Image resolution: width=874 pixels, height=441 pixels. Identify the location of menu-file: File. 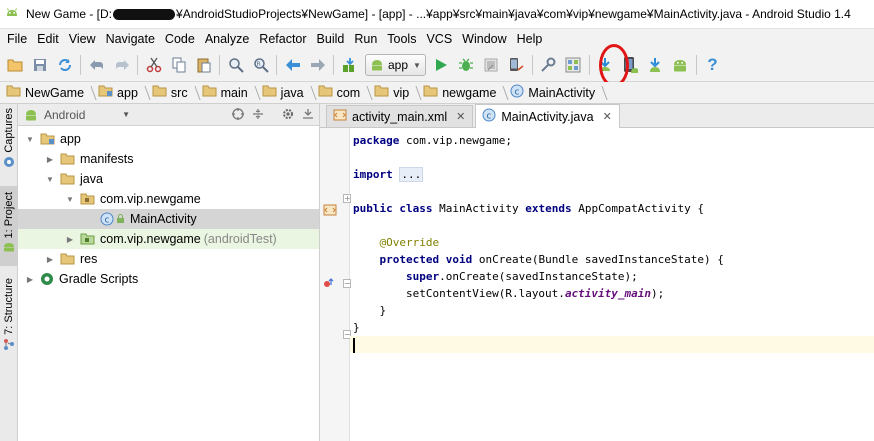
(17, 39).